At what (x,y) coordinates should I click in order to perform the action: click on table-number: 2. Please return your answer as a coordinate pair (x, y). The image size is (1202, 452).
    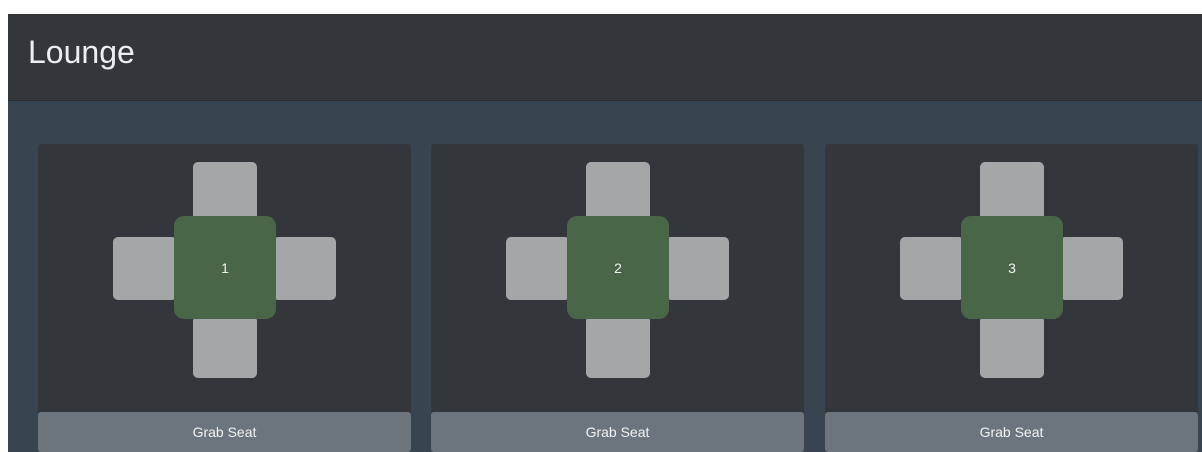
    Looking at the image, I should click on (618, 267).